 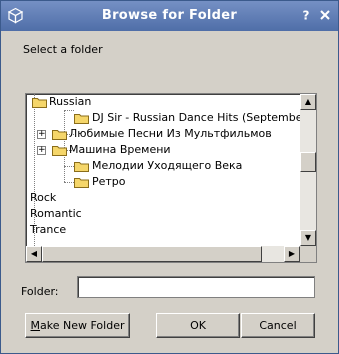 What do you see at coordinates (56, 213) in the screenshot?
I see `tree-item-label: Romantic` at bounding box center [56, 213].